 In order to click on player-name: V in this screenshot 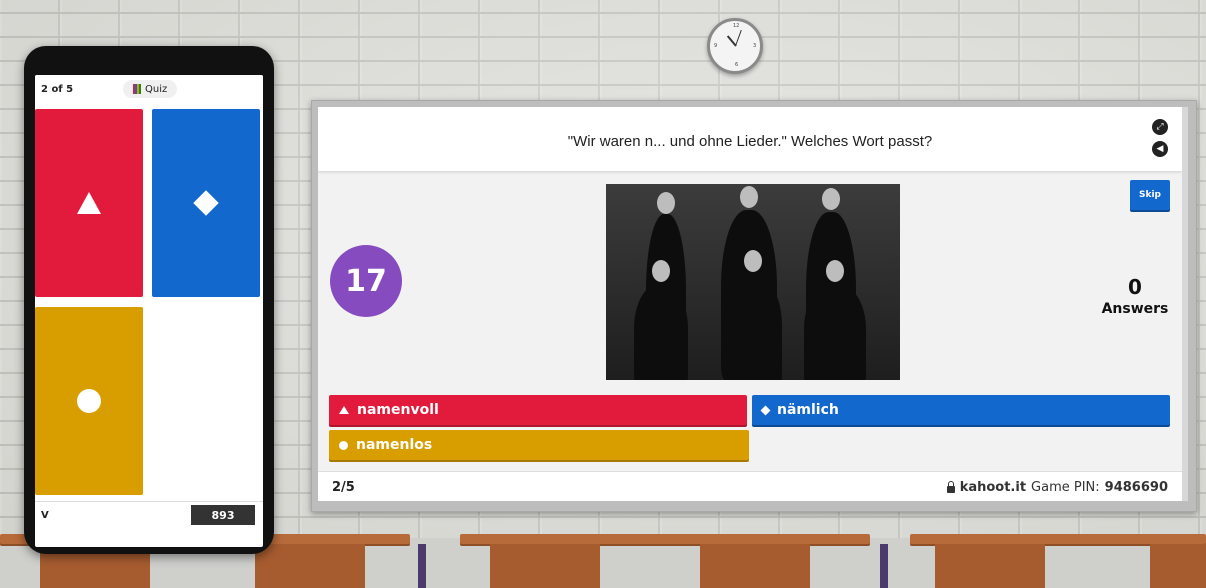, I will do `click(45, 515)`.